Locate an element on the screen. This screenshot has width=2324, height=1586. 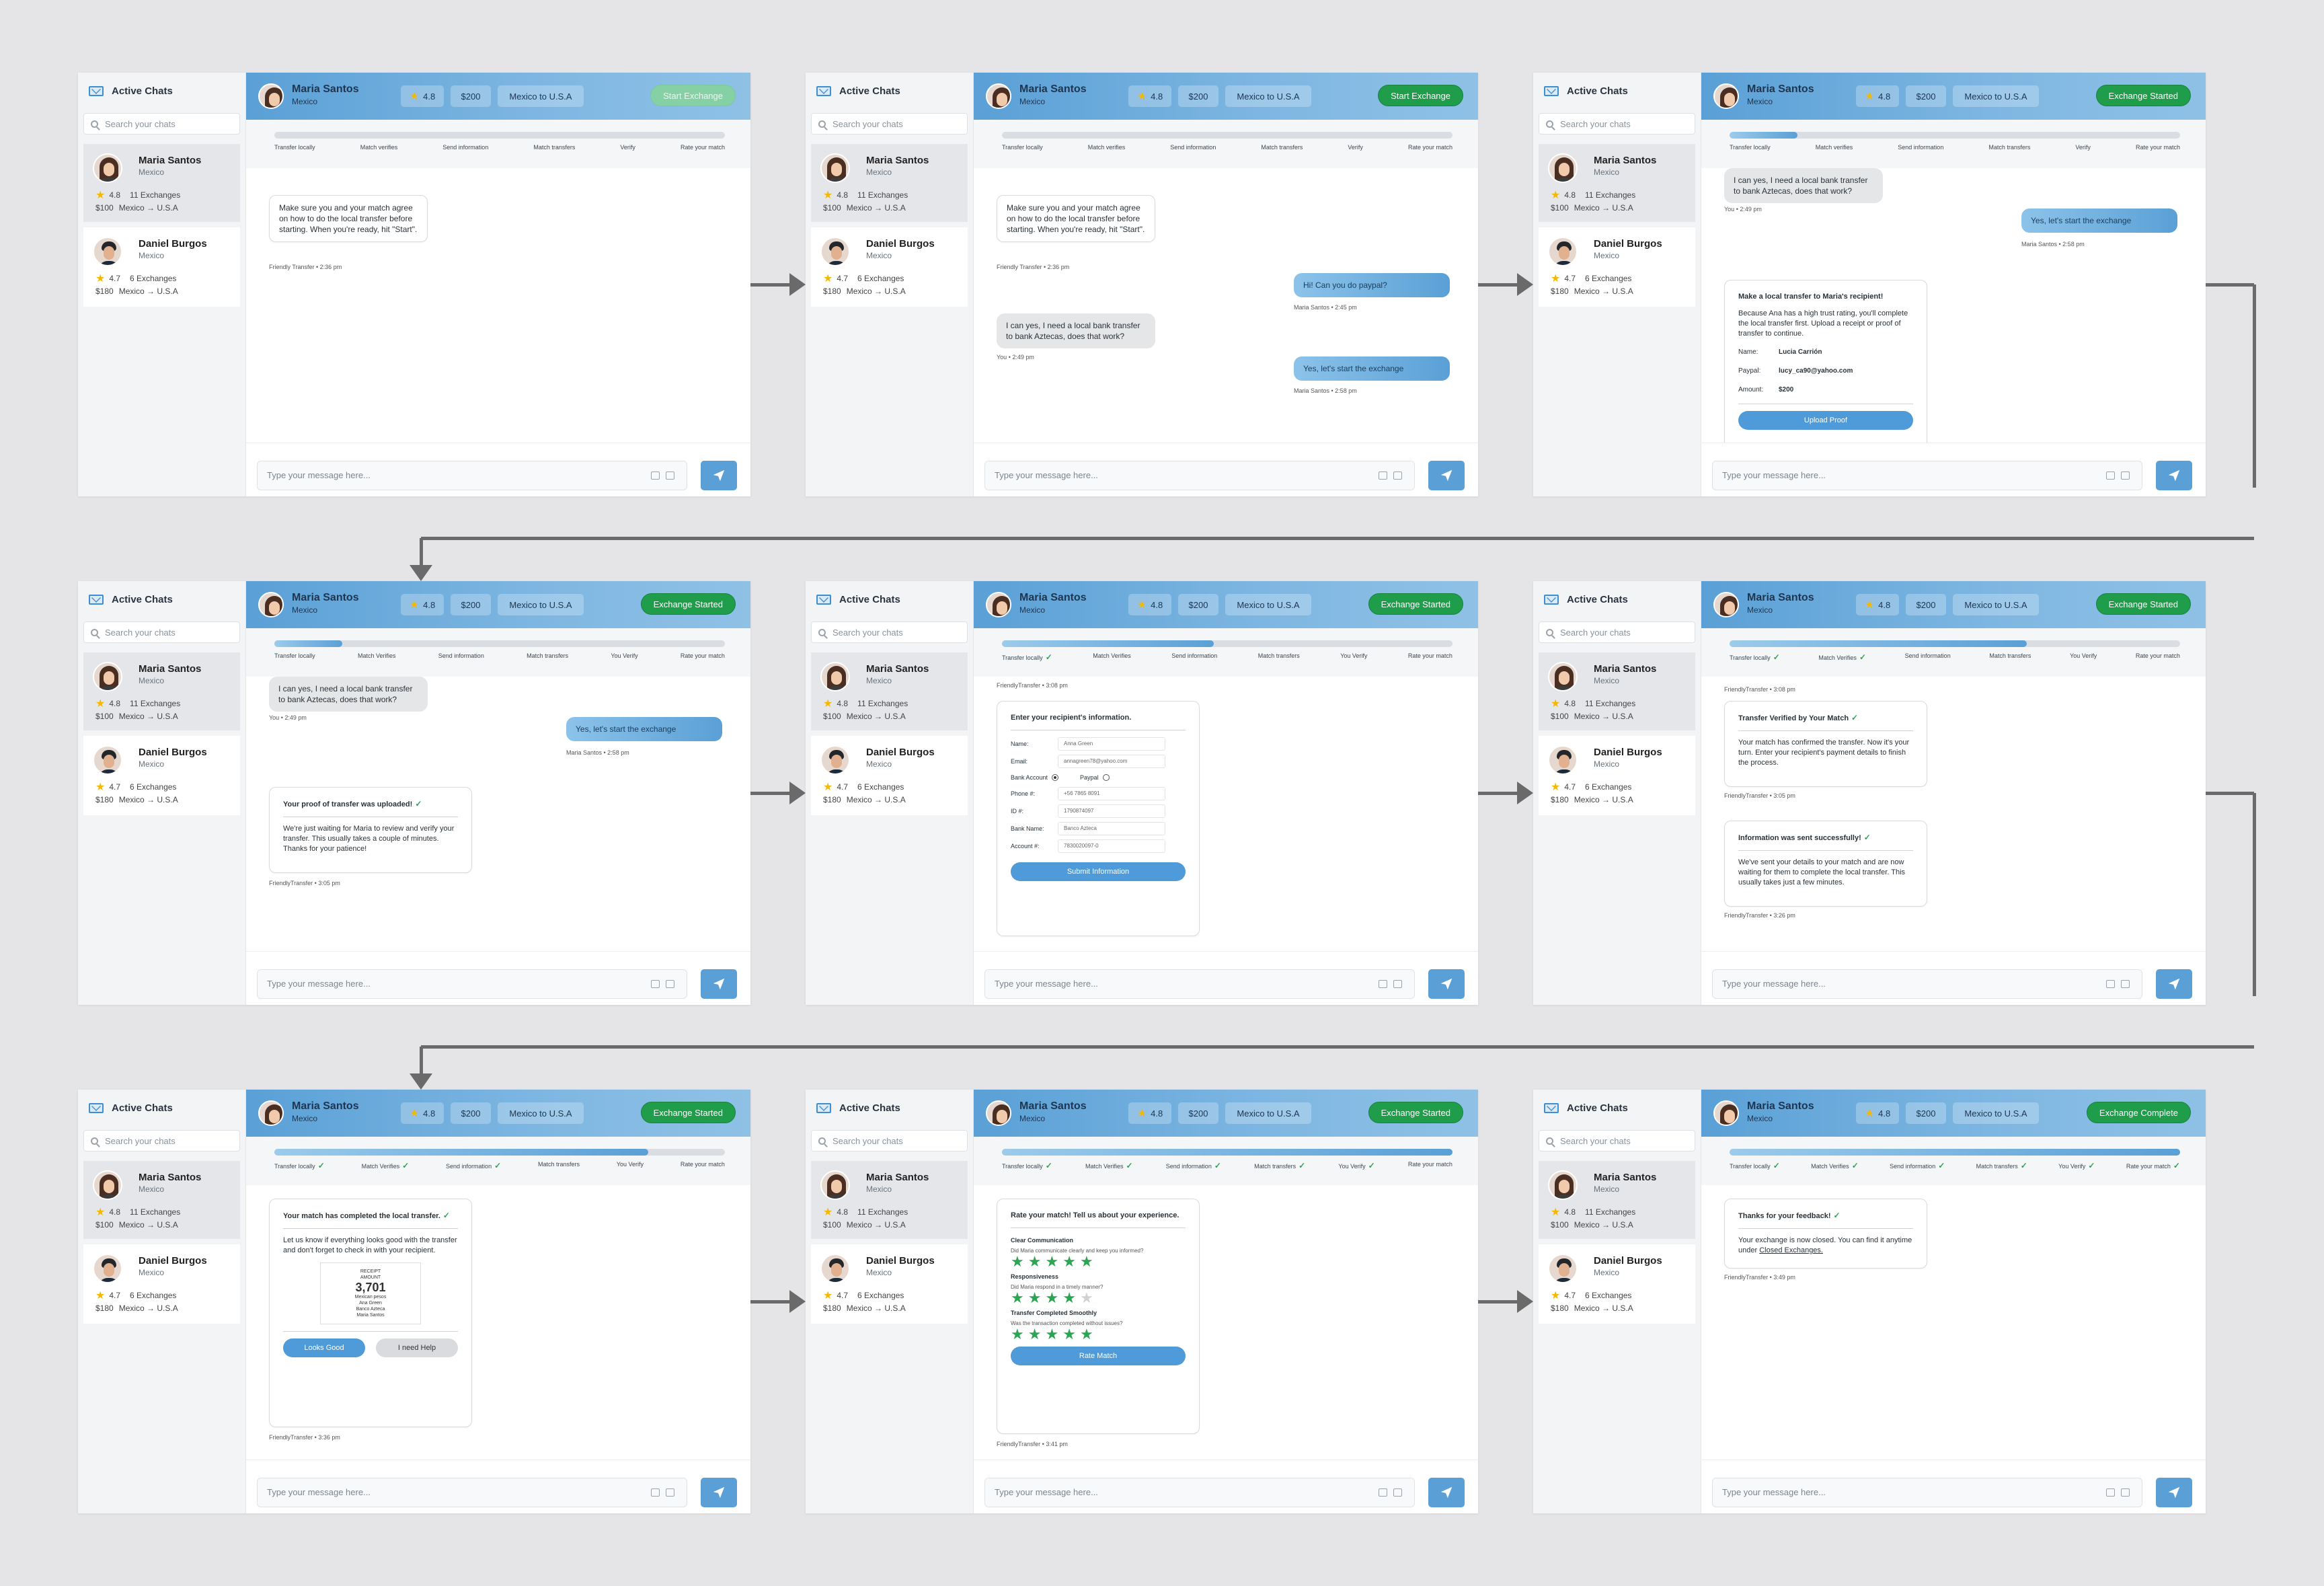
upload-proof-button: Upload Proof is located at coordinates (1825, 420).